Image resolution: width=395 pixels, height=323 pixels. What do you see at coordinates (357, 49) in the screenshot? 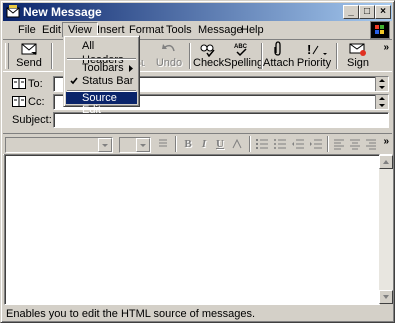
I see `sign-icon` at bounding box center [357, 49].